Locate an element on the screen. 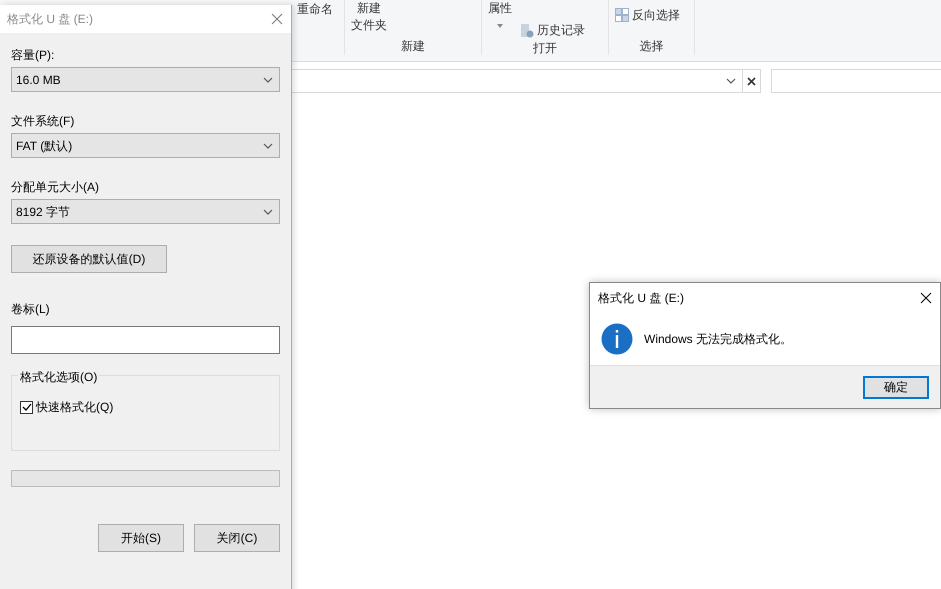 The height and width of the screenshot is (589, 941). dropdown: 16.0 MB is located at coordinates (145, 79).